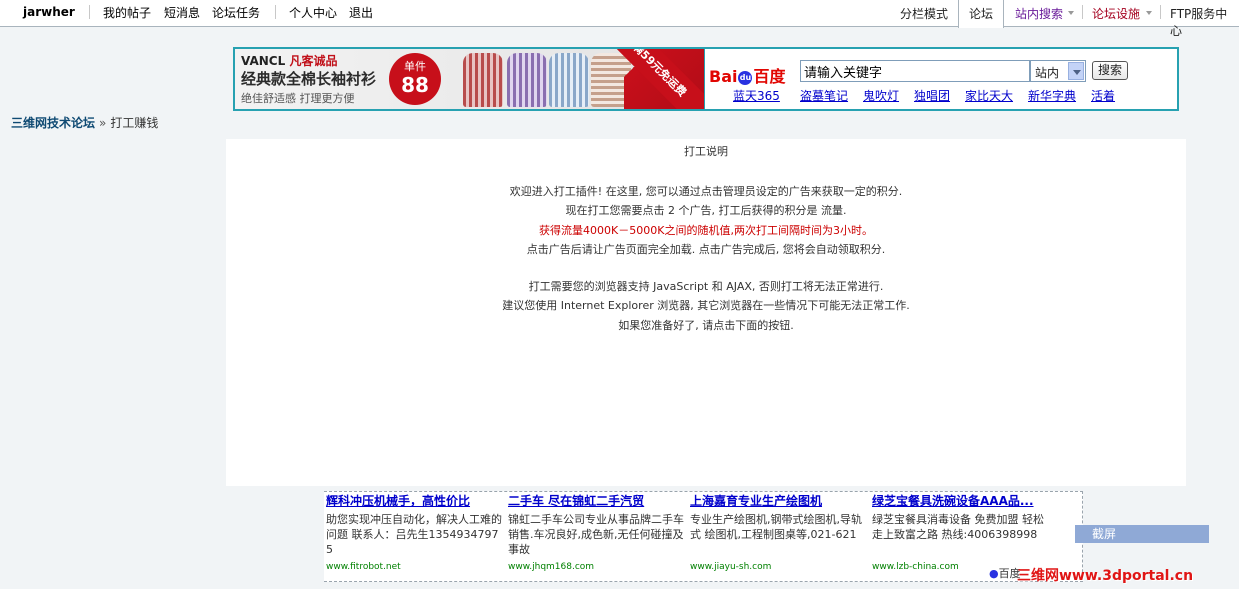 The height and width of the screenshot is (589, 1239). I want to click on my-posts-link: 我的帖子, so click(127, 12).